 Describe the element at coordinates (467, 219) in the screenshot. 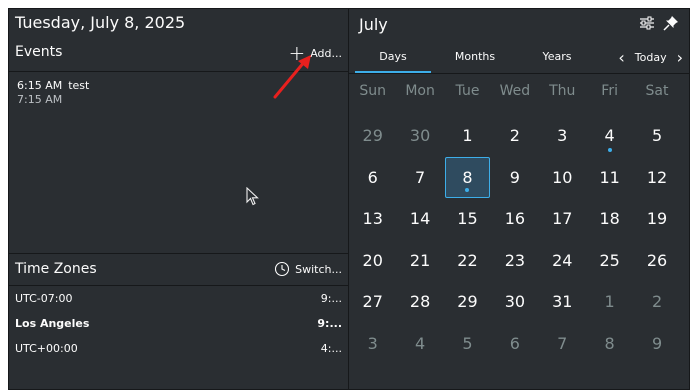

I see `day-cell: 15` at that location.